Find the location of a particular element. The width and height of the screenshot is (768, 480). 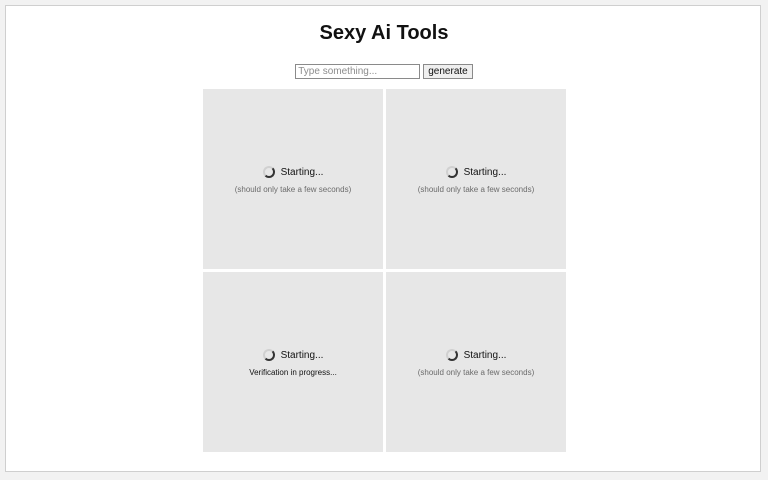

prompt-form: generate is located at coordinates (384, 71).